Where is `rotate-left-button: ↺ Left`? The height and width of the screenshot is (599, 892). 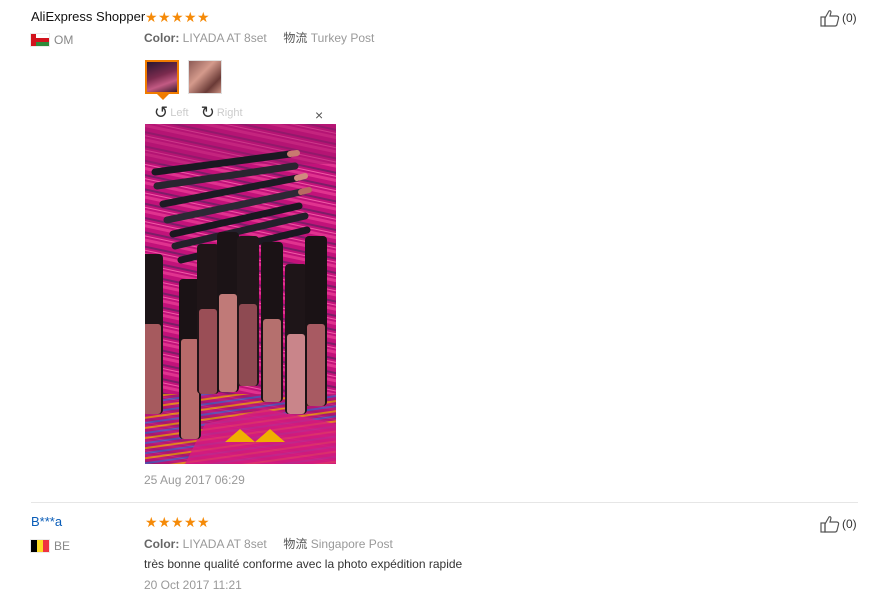
rotate-left-button: ↺ Left is located at coordinates (171, 112).